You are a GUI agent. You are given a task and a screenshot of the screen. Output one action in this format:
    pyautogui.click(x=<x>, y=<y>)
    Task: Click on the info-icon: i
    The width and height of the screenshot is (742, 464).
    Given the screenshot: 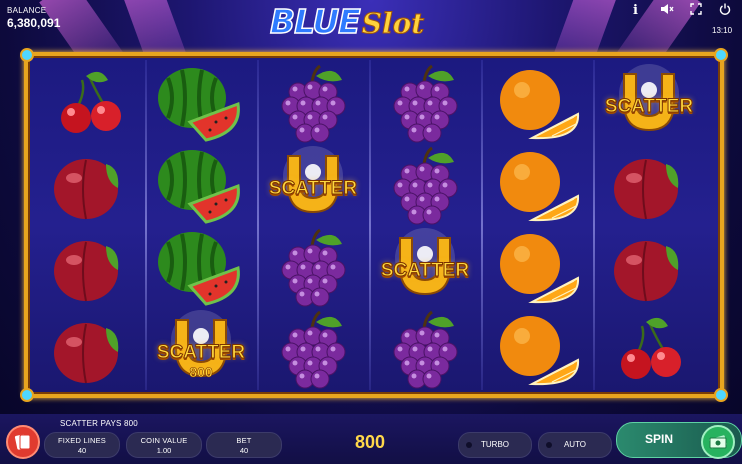 What is the action you would take?
    pyautogui.click(x=635, y=10)
    